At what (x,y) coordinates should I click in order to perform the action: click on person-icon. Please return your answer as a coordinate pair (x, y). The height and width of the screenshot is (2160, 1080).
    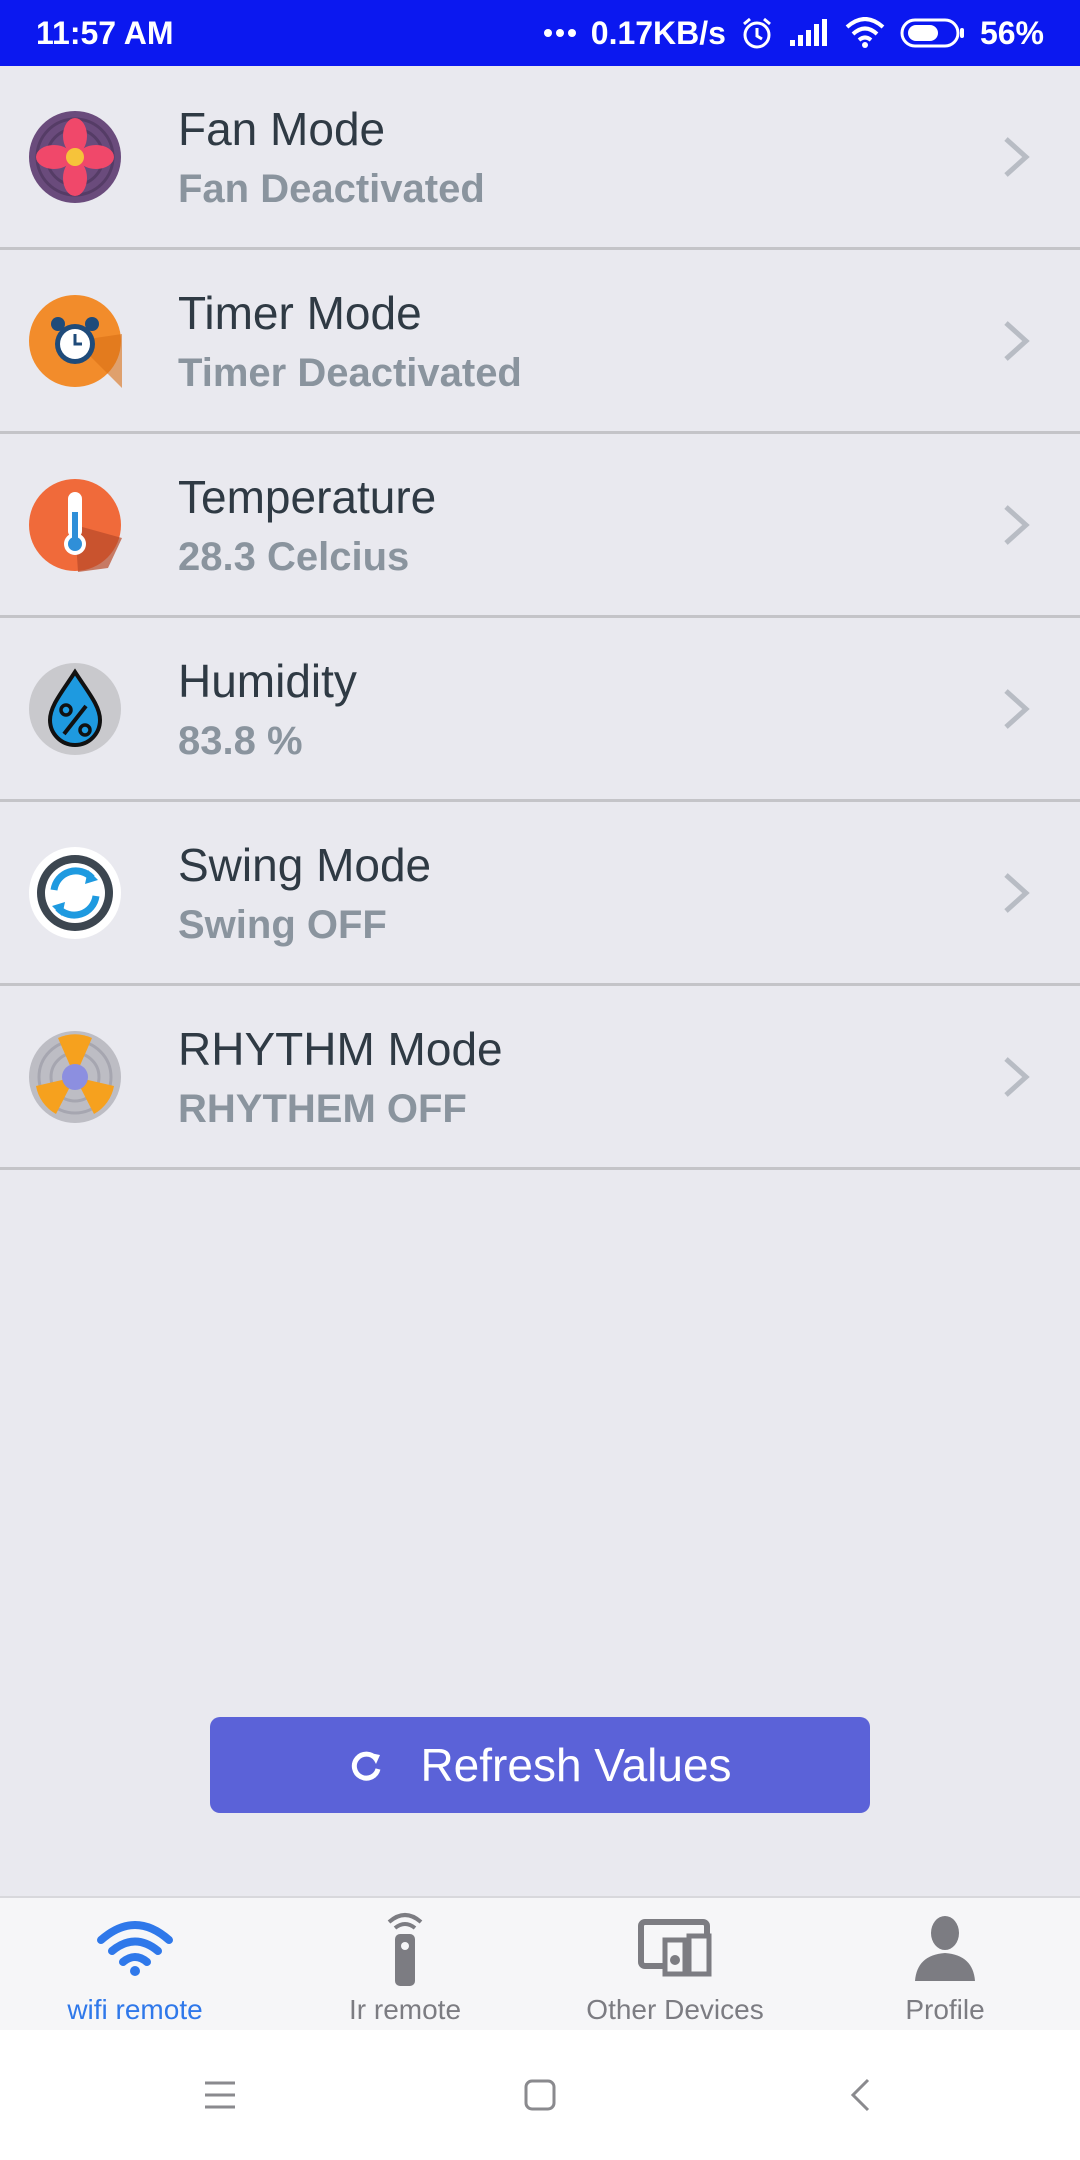
    Looking at the image, I should click on (945, 1948).